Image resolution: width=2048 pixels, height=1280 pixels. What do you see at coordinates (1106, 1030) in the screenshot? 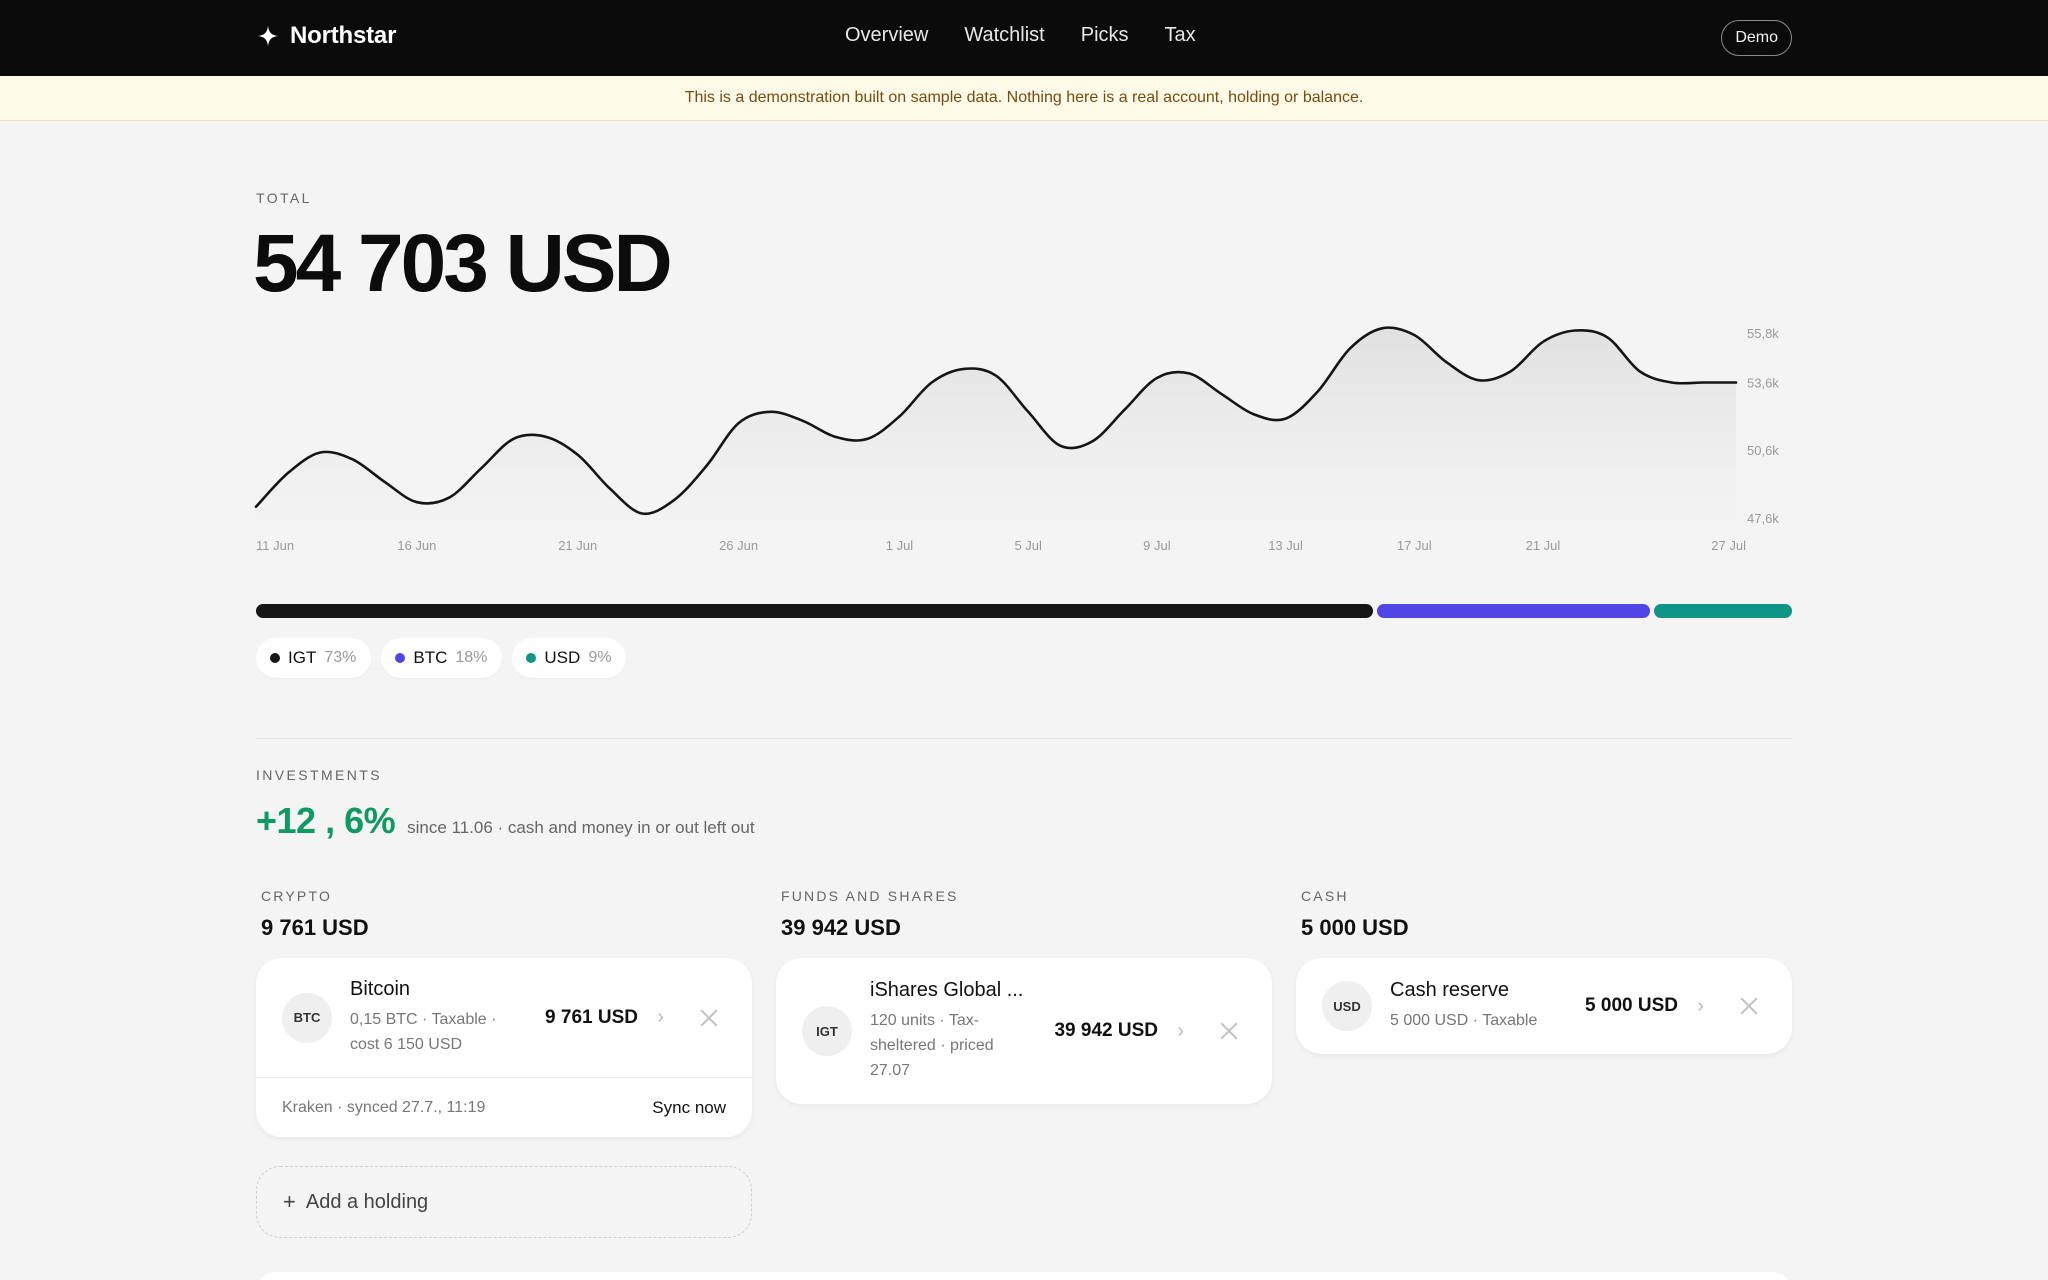
I see `holding-value: 39 942 USD` at bounding box center [1106, 1030].